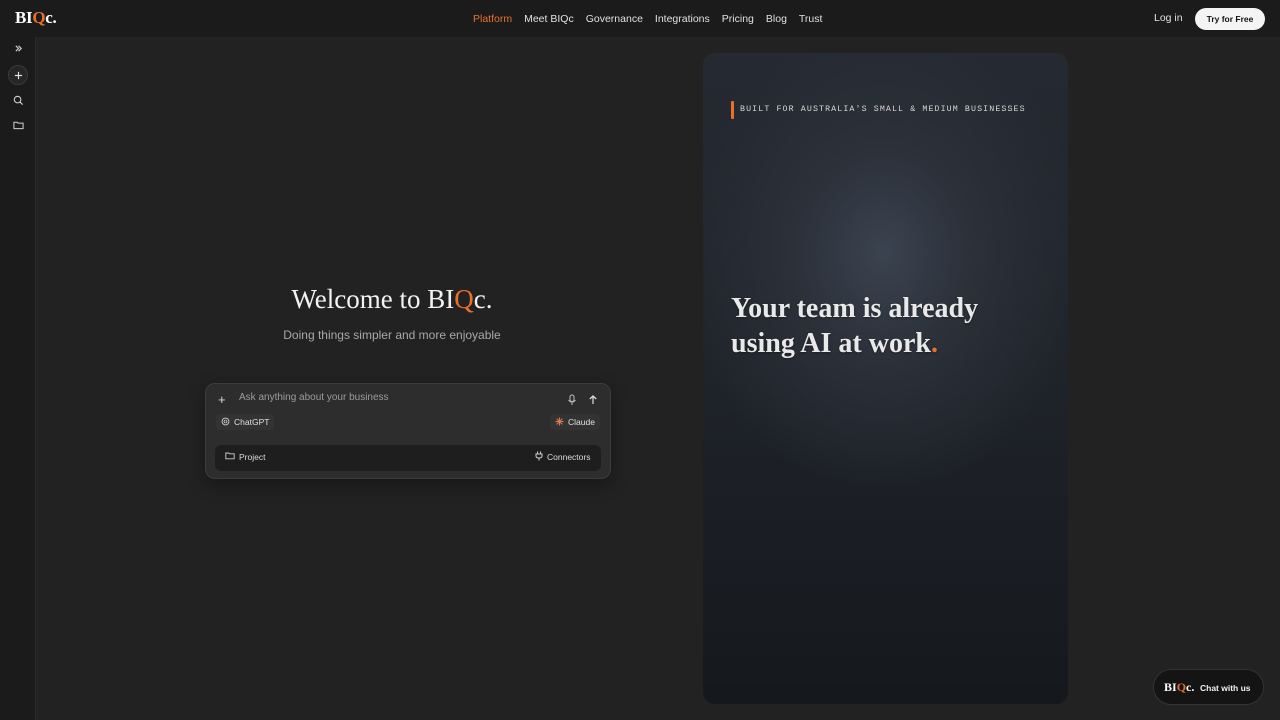 Image resolution: width=1280 pixels, height=720 pixels. What do you see at coordinates (539, 457) in the screenshot?
I see `plug-icon` at bounding box center [539, 457].